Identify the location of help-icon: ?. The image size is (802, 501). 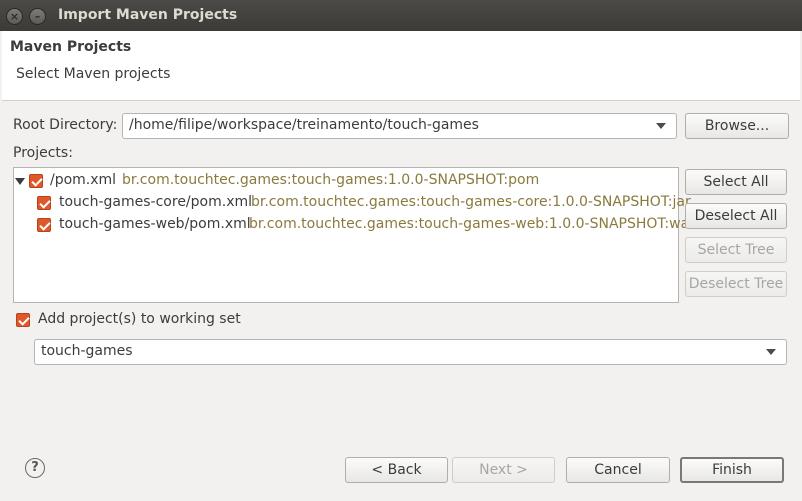
(35, 468).